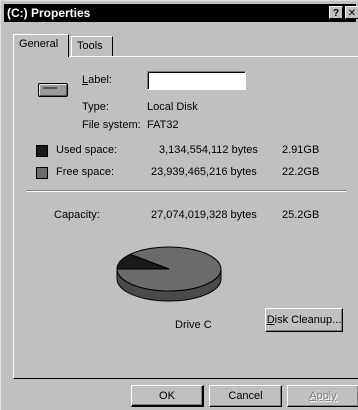 The height and width of the screenshot is (410, 358). Describe the element at coordinates (208, 150) in the screenshot. I see `used-space-bytes: 3,134,554,112 bytes` at that location.